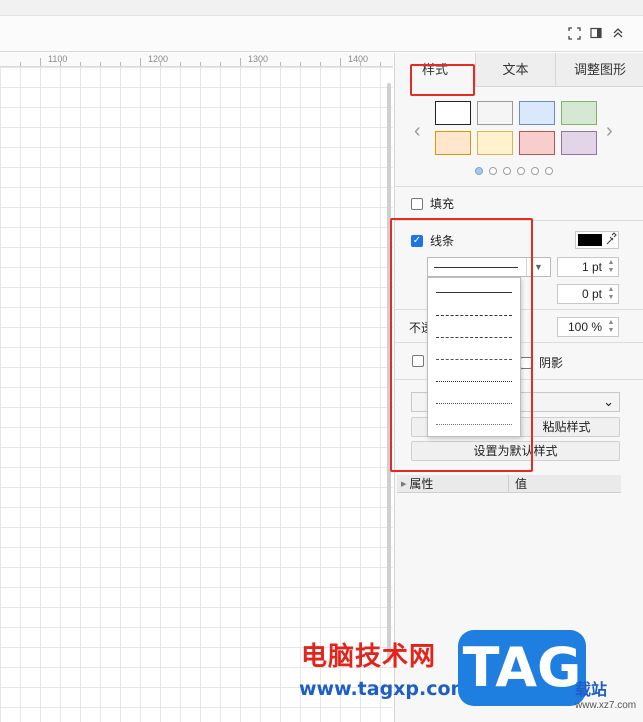  Describe the element at coordinates (618, 33) in the screenshot. I see `collapse-up-icon` at that location.